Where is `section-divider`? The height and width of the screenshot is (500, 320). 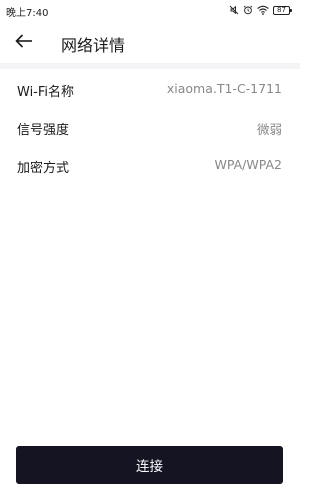
section-divider is located at coordinates (150, 66).